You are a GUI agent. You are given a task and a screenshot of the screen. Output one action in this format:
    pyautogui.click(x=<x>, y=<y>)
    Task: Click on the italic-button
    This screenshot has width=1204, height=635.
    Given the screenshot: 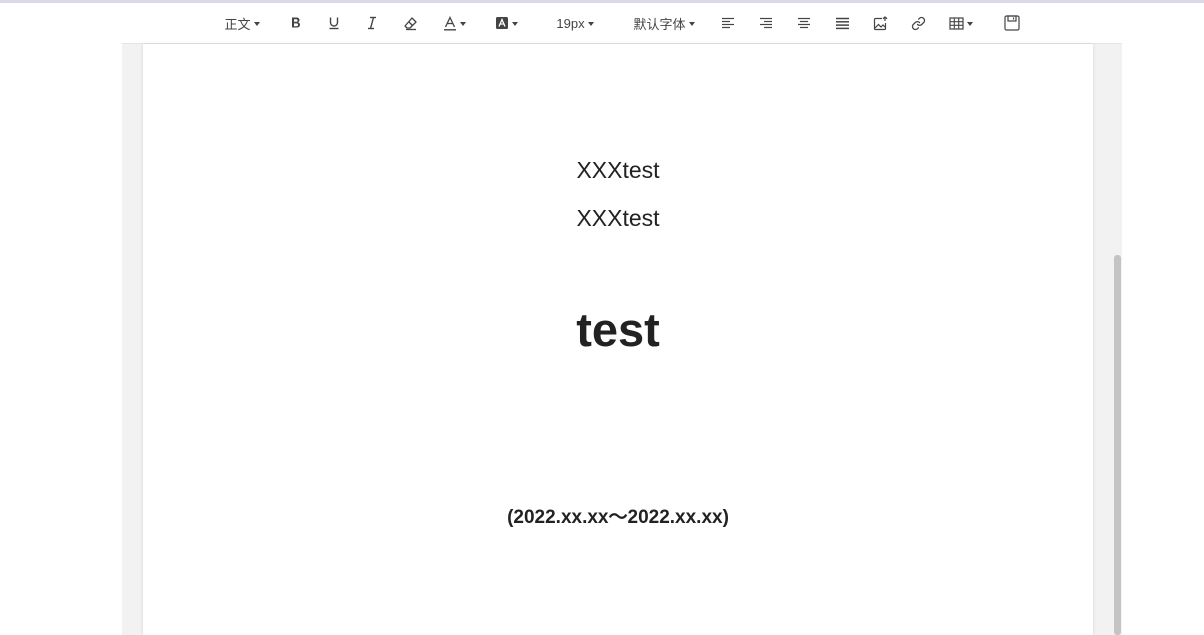 What is the action you would take?
    pyautogui.click(x=372, y=23)
    